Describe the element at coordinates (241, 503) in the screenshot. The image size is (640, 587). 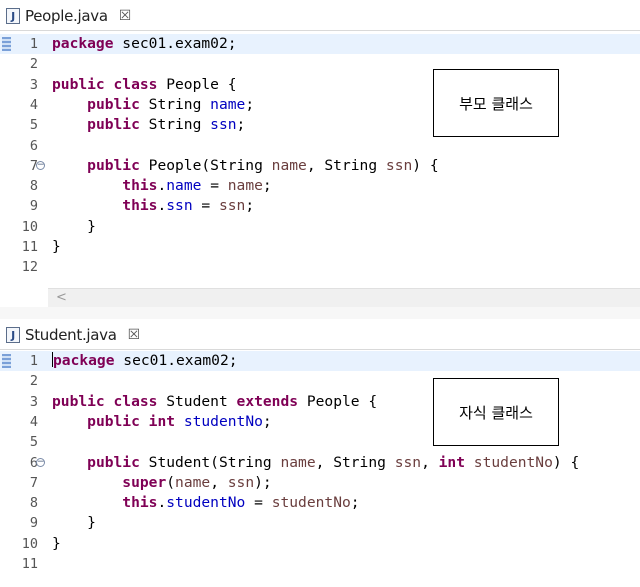
I see `code-text: this.studentNo = studentNo;` at that location.